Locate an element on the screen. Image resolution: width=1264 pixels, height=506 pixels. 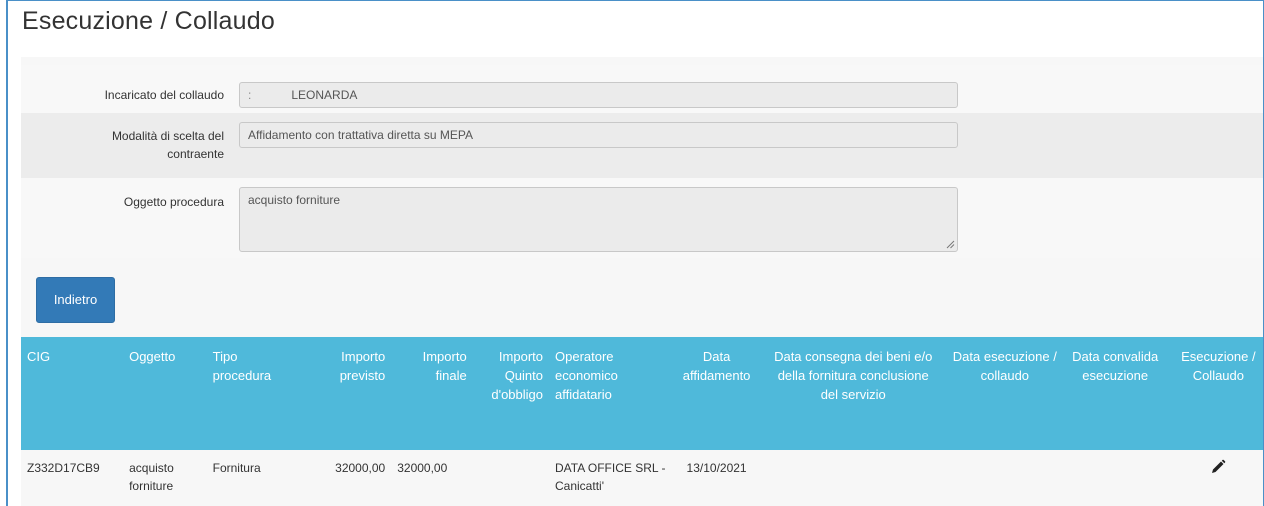
tester-value: LEONARDA is located at coordinates (324, 95).